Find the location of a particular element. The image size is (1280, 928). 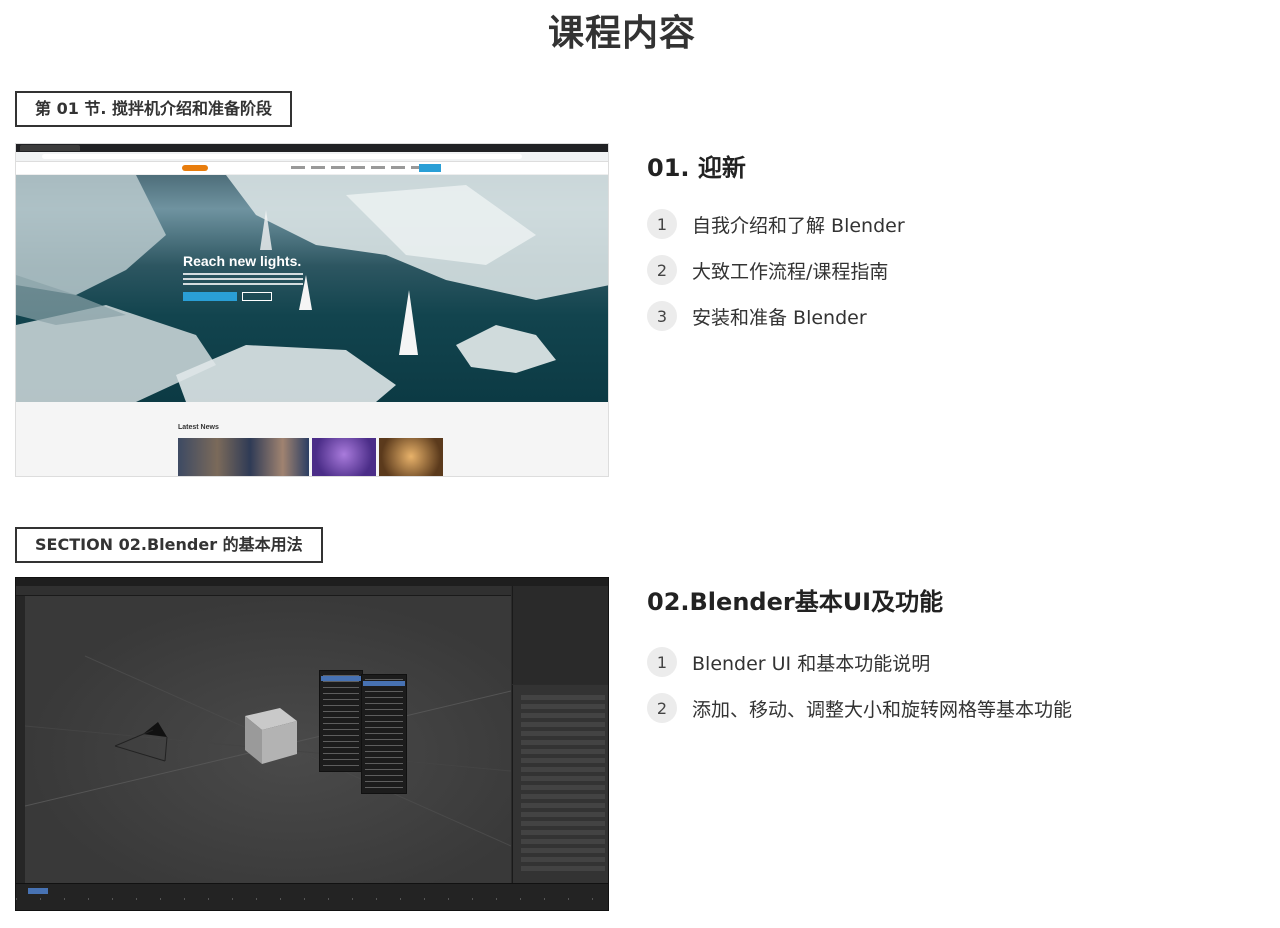

hero-image: Reach new lights. is located at coordinates (312, 288).